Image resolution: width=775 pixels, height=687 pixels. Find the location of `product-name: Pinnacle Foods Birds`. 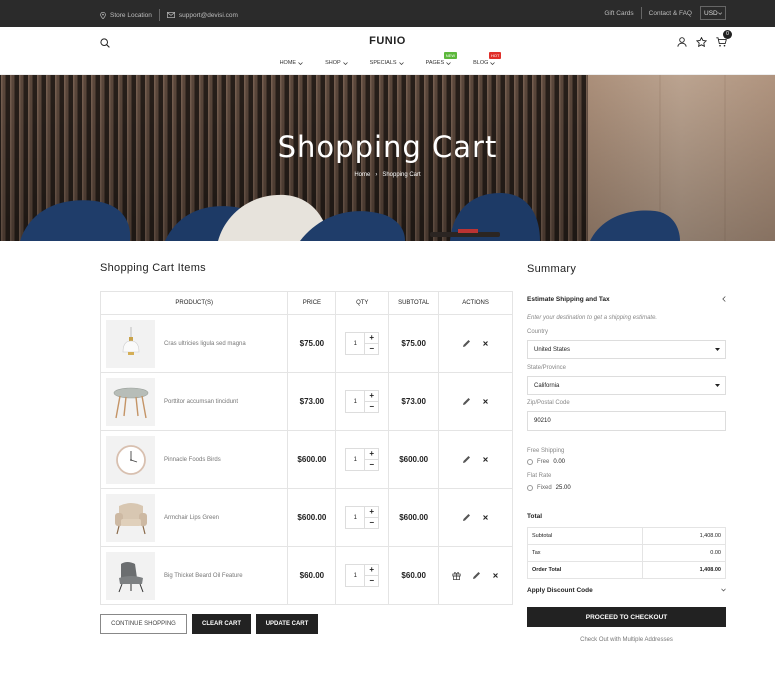

product-name: Pinnacle Foods Birds is located at coordinates (192, 460).